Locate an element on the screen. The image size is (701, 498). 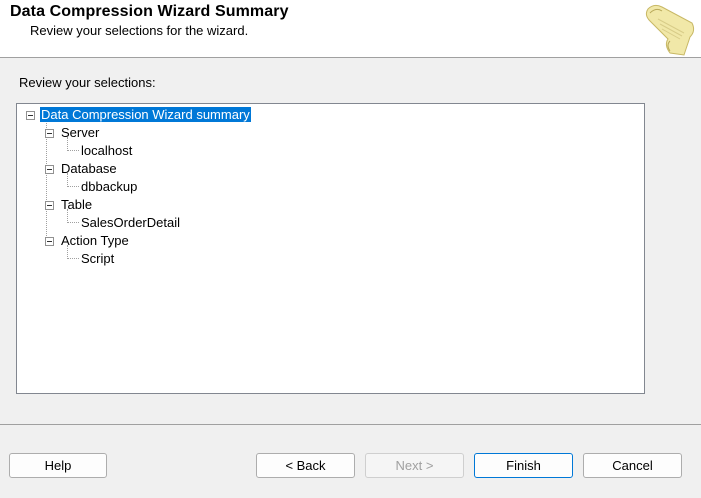
tree-node-table: Table is located at coordinates (76, 205).